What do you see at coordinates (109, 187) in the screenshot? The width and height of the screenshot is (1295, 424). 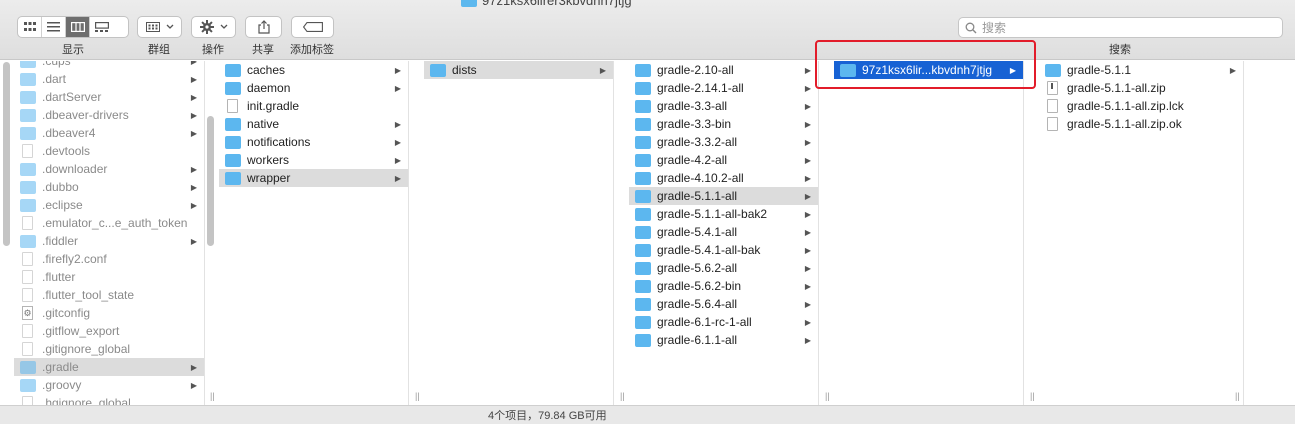 I see `folder-row: .dubbo ▶` at bounding box center [109, 187].